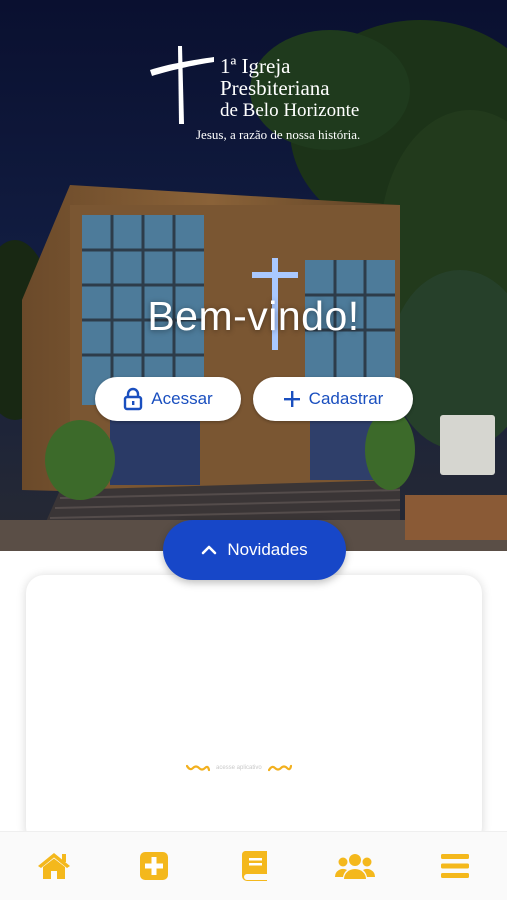  I want to click on tagline: Jesus, a razão de nossa história., so click(278, 134).